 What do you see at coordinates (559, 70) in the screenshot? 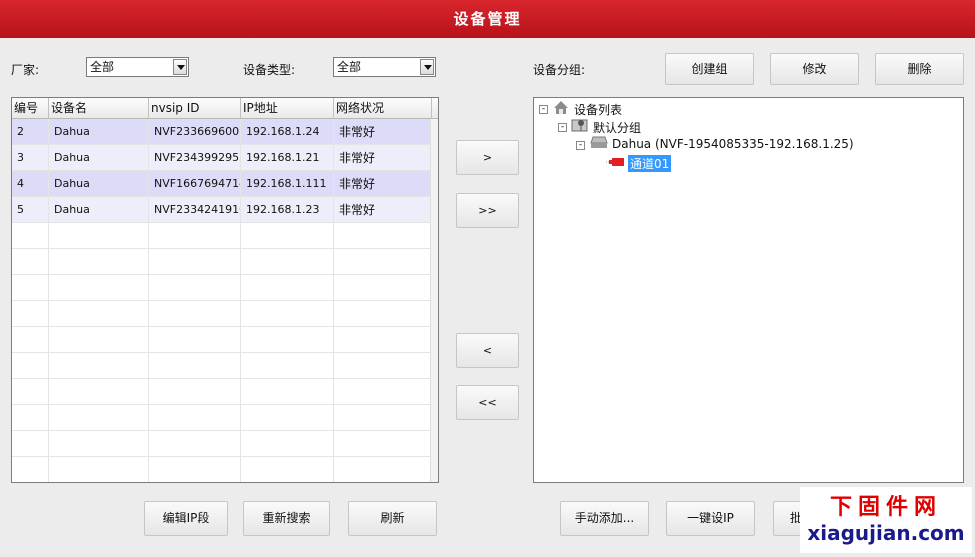
I see `device-group-label: 设备分组:` at bounding box center [559, 70].